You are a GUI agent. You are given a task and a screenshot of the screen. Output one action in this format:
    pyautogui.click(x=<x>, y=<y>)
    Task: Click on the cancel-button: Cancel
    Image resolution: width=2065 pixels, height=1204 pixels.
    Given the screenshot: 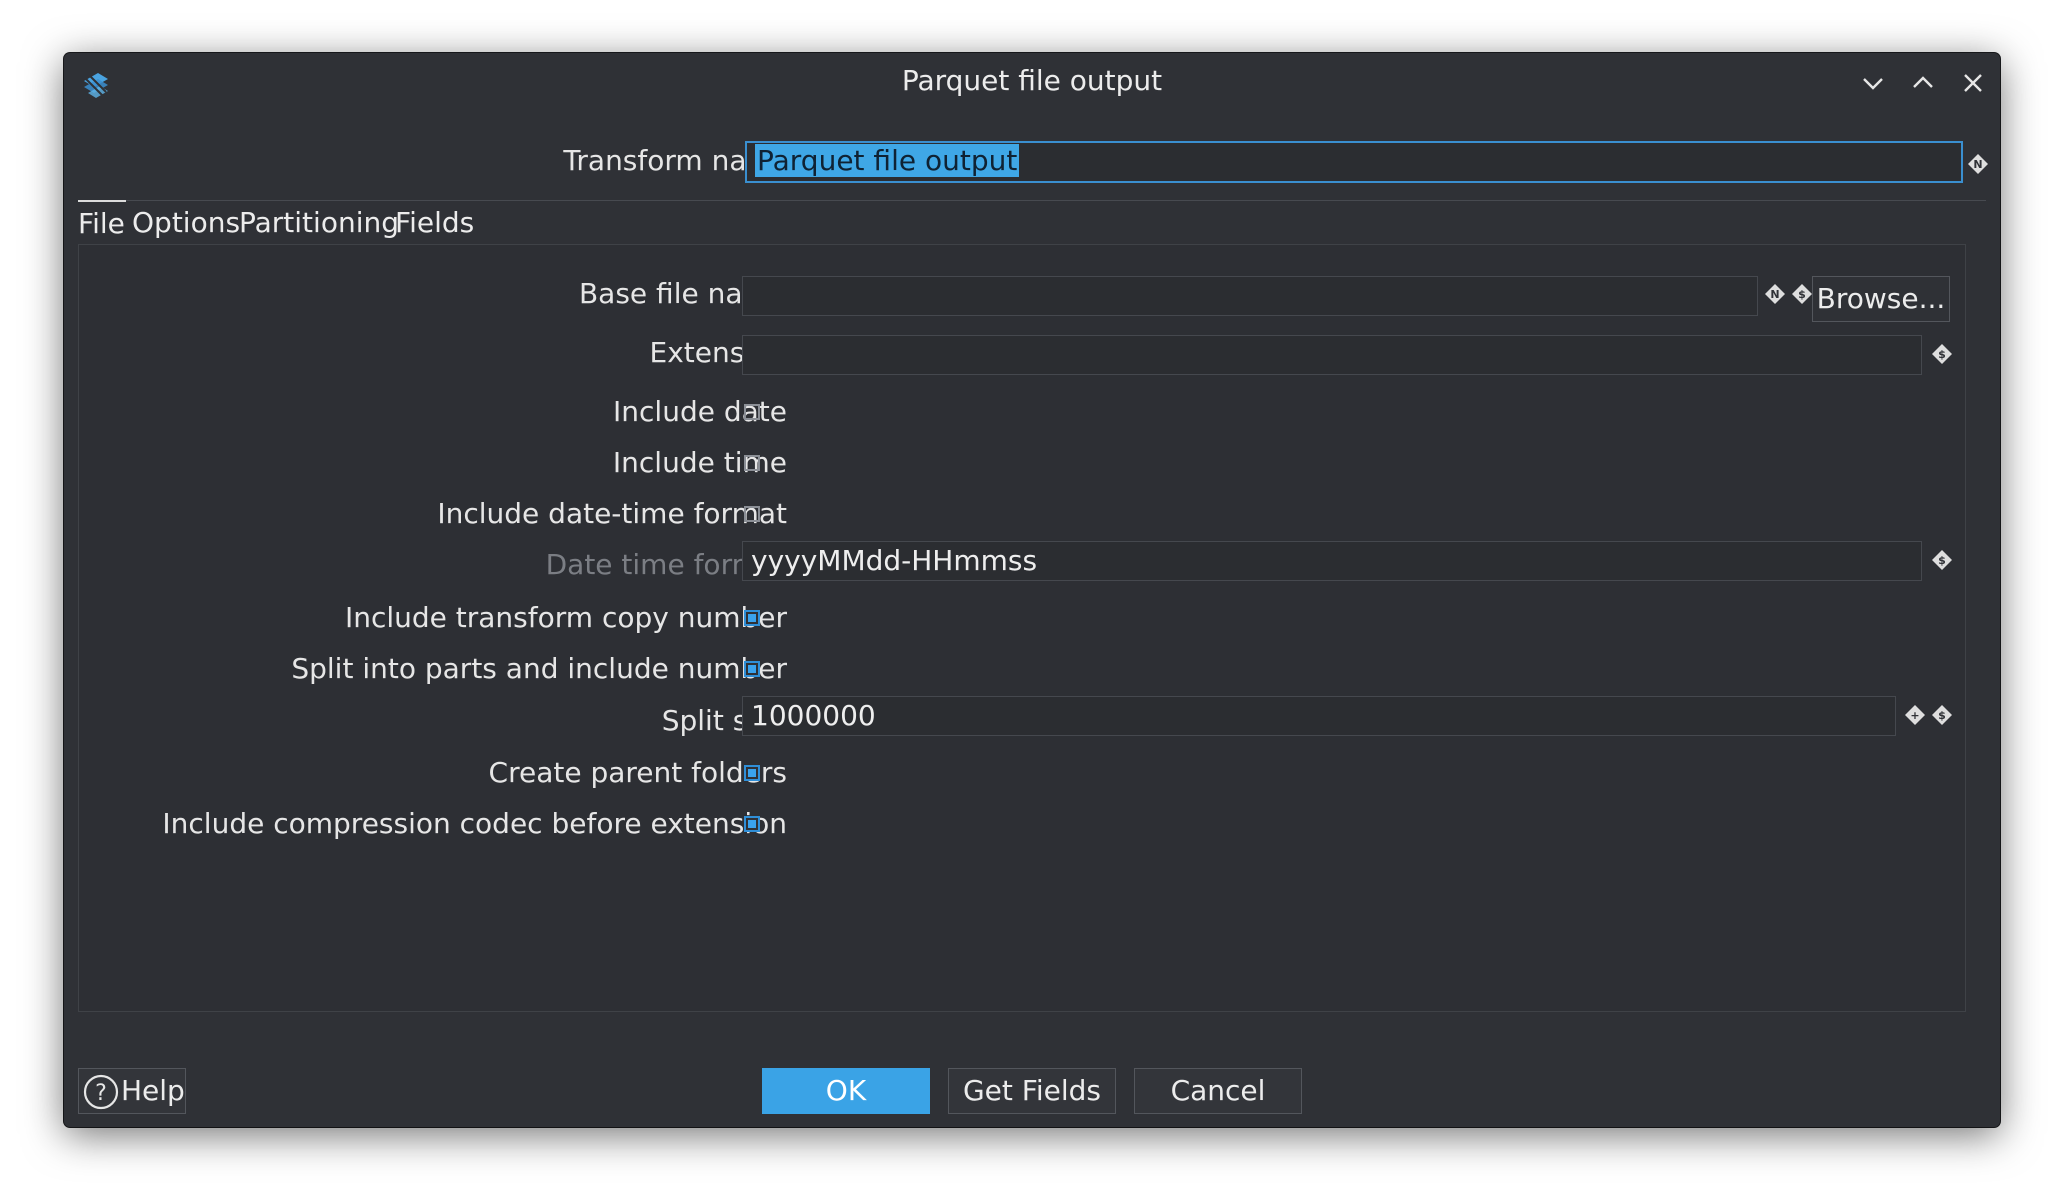 What is the action you would take?
    pyautogui.click(x=1218, y=1091)
    